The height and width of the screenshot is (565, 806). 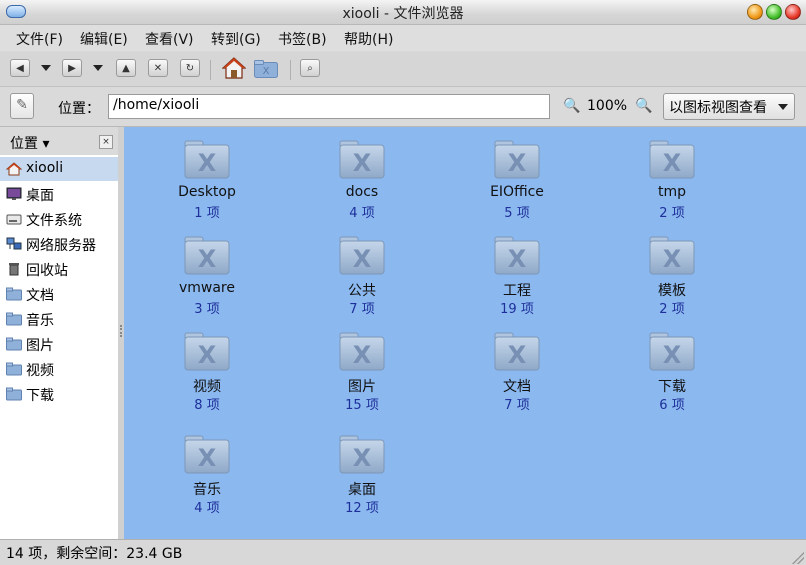 I want to click on folder-item-count: 4 项, so click(x=362, y=213).